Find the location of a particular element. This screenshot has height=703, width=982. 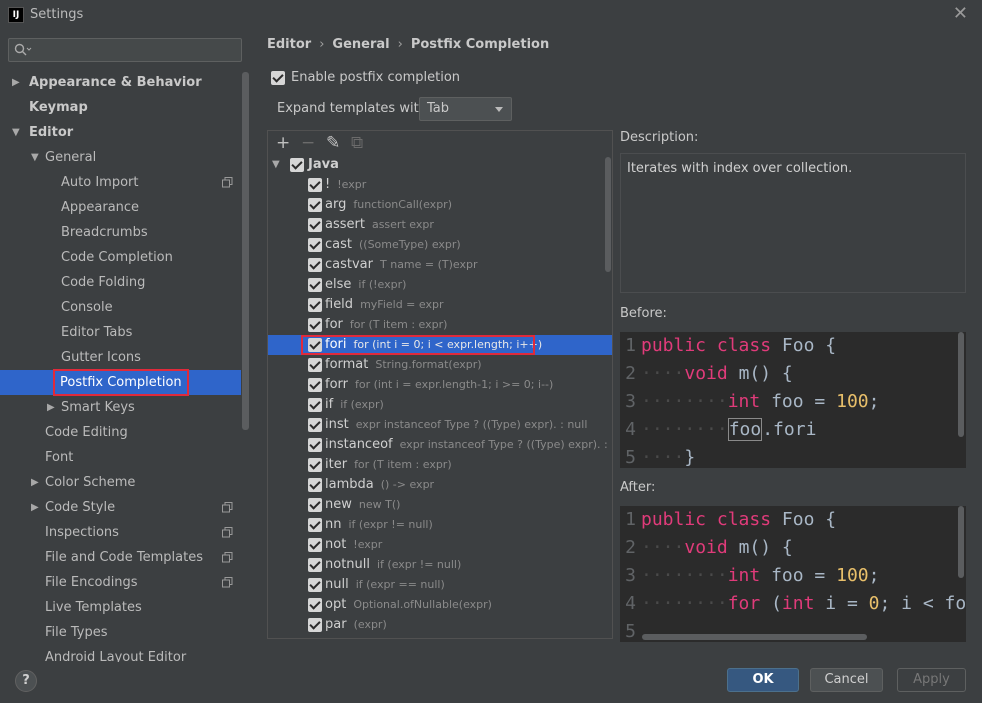

sidebar-item: Android Layout Editor is located at coordinates (120, 653).